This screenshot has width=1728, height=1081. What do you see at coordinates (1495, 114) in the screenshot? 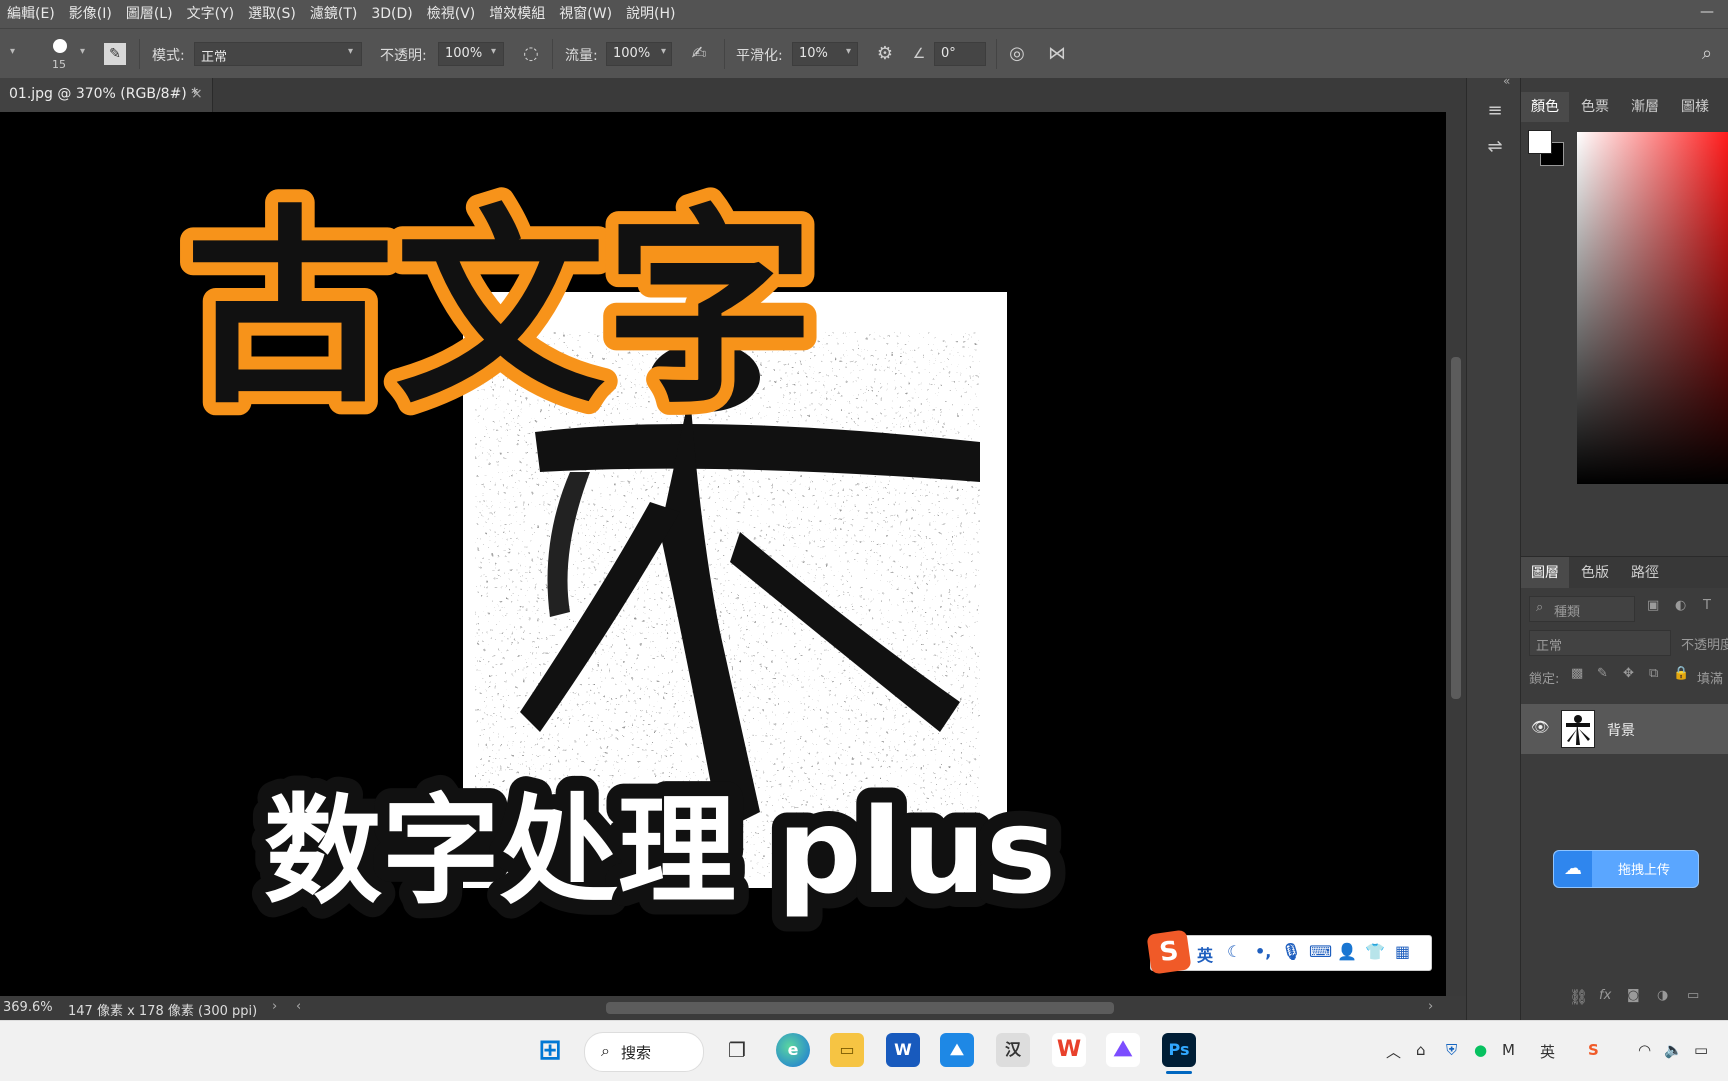
I see `brush-settings-panel-icon: ≡` at bounding box center [1495, 114].